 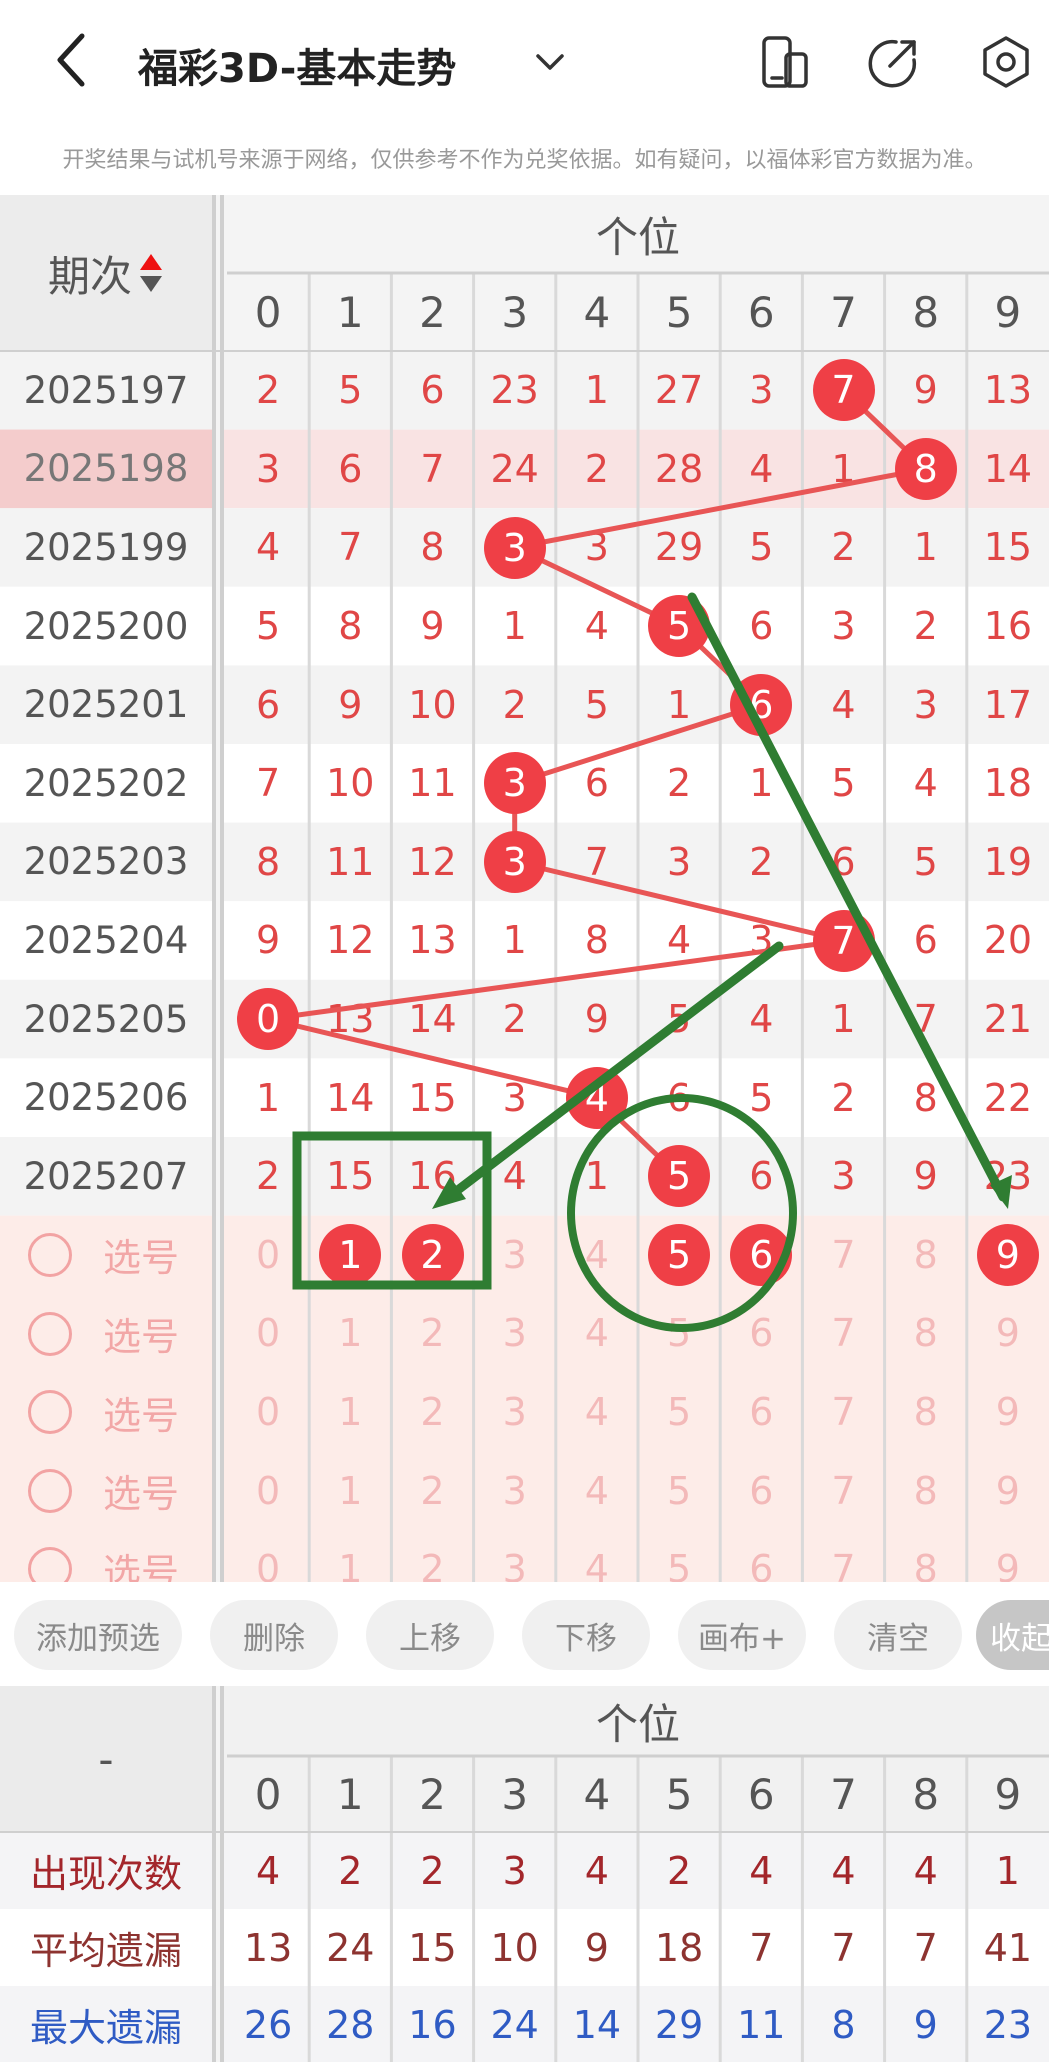 I want to click on max-miss-value: 23, so click(x=1008, y=2024).